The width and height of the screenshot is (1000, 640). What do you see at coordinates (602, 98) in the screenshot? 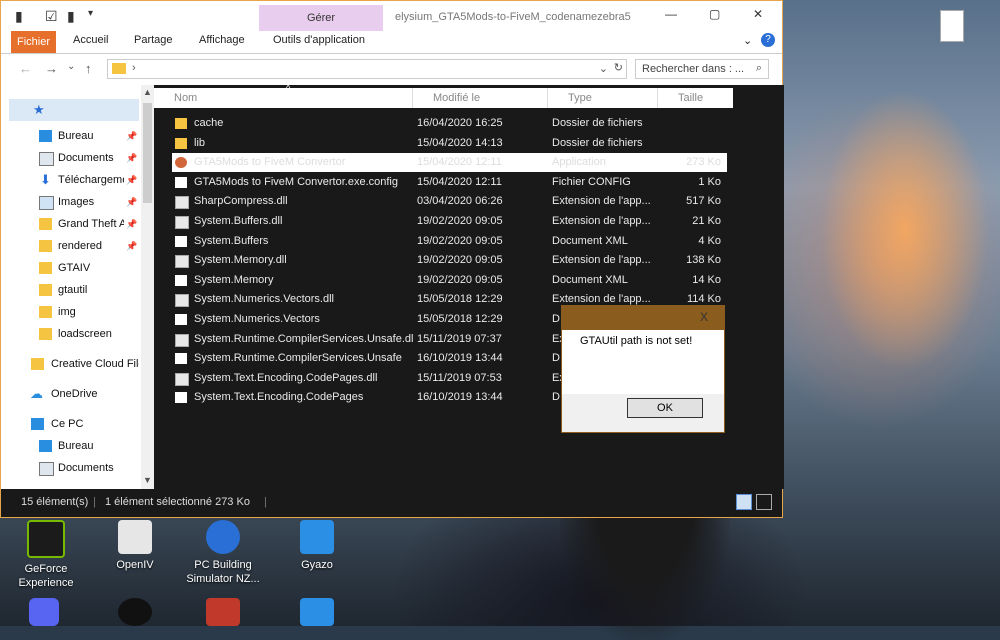
I see `column-header-type: Type` at bounding box center [602, 98].